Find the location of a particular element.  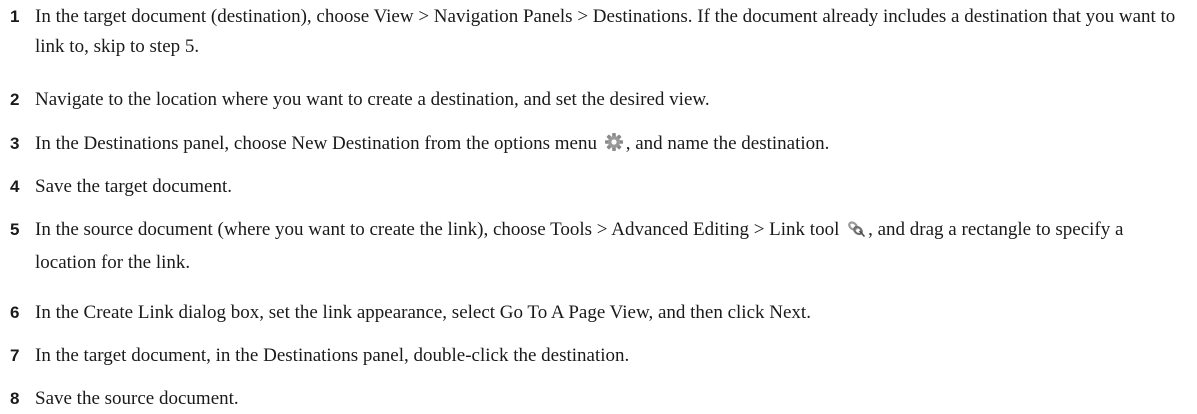

step-text-after: , and name the destination. is located at coordinates (727, 143).